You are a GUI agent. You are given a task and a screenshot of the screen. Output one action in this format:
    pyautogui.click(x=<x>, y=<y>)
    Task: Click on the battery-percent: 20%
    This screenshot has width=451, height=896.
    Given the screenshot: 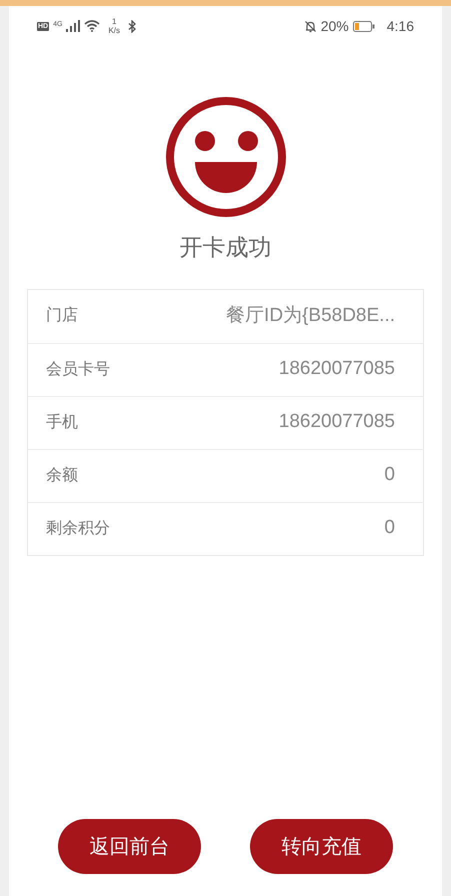 What is the action you would take?
    pyautogui.click(x=334, y=26)
    